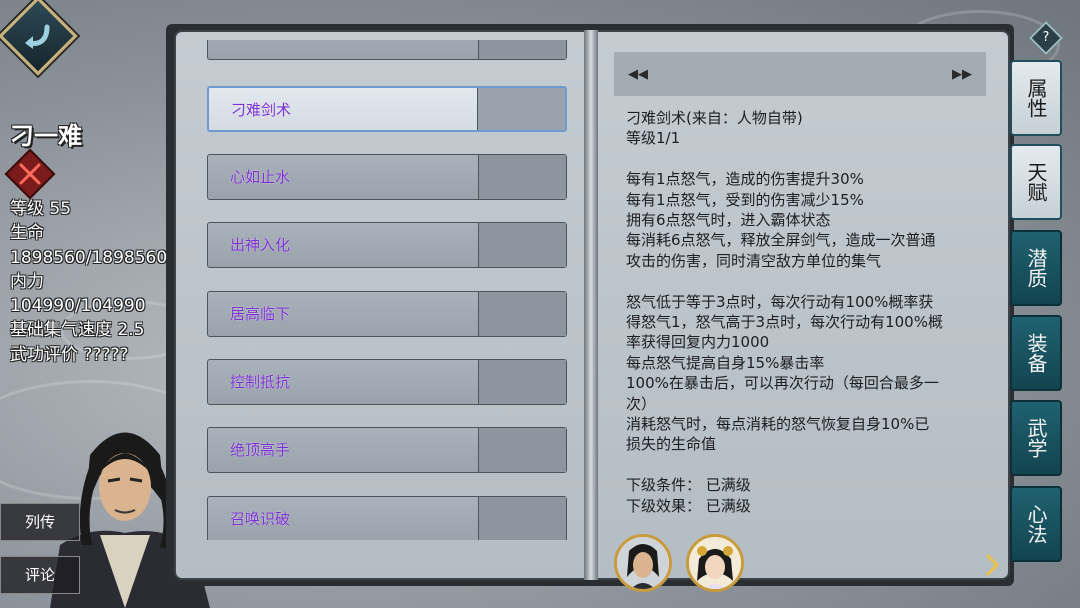 This screenshot has height=608, width=1080. I want to click on book-spine, so click(591, 305).